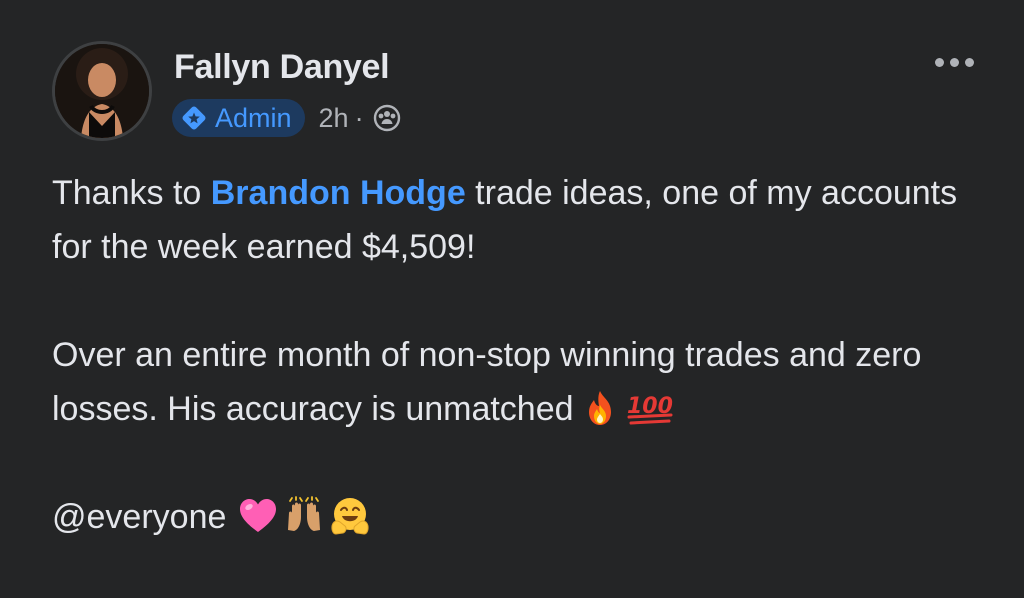 The width and height of the screenshot is (1024, 598). What do you see at coordinates (304, 516) in the screenshot?
I see `raising-hands-emoji` at bounding box center [304, 516].